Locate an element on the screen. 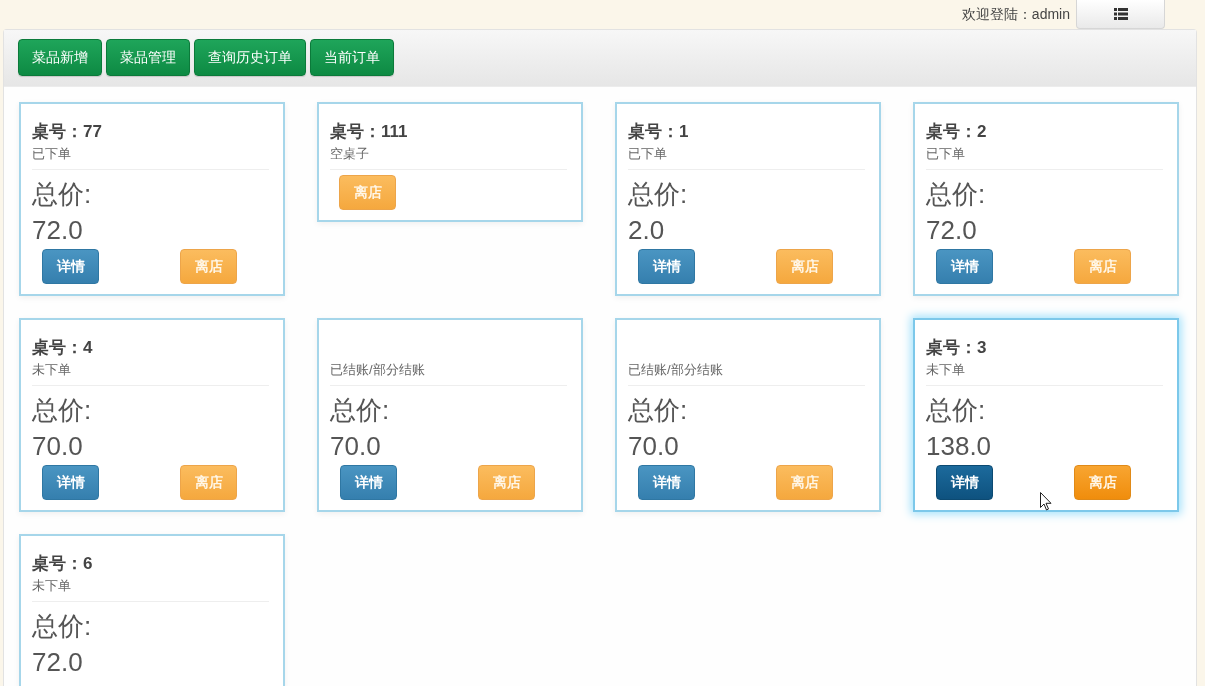 The image size is (1205, 686). table-number: 桌号：4 is located at coordinates (62, 347).